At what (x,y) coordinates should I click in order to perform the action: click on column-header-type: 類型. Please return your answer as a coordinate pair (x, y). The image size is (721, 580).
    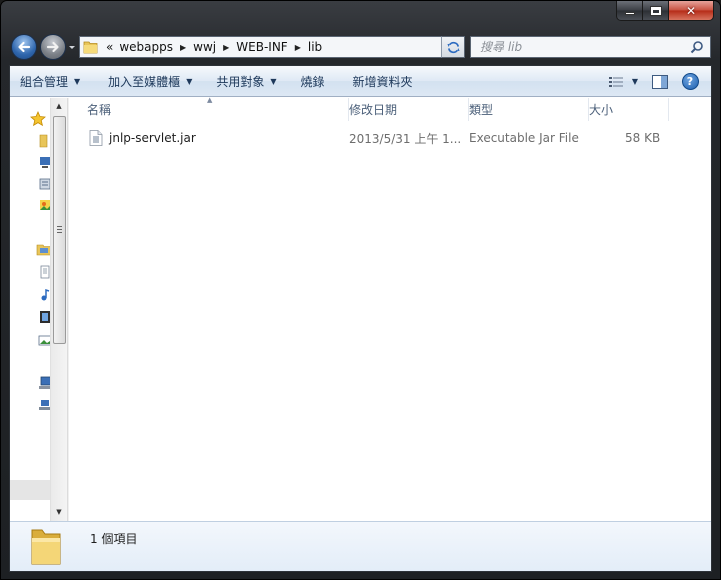
    Looking at the image, I should click on (529, 109).